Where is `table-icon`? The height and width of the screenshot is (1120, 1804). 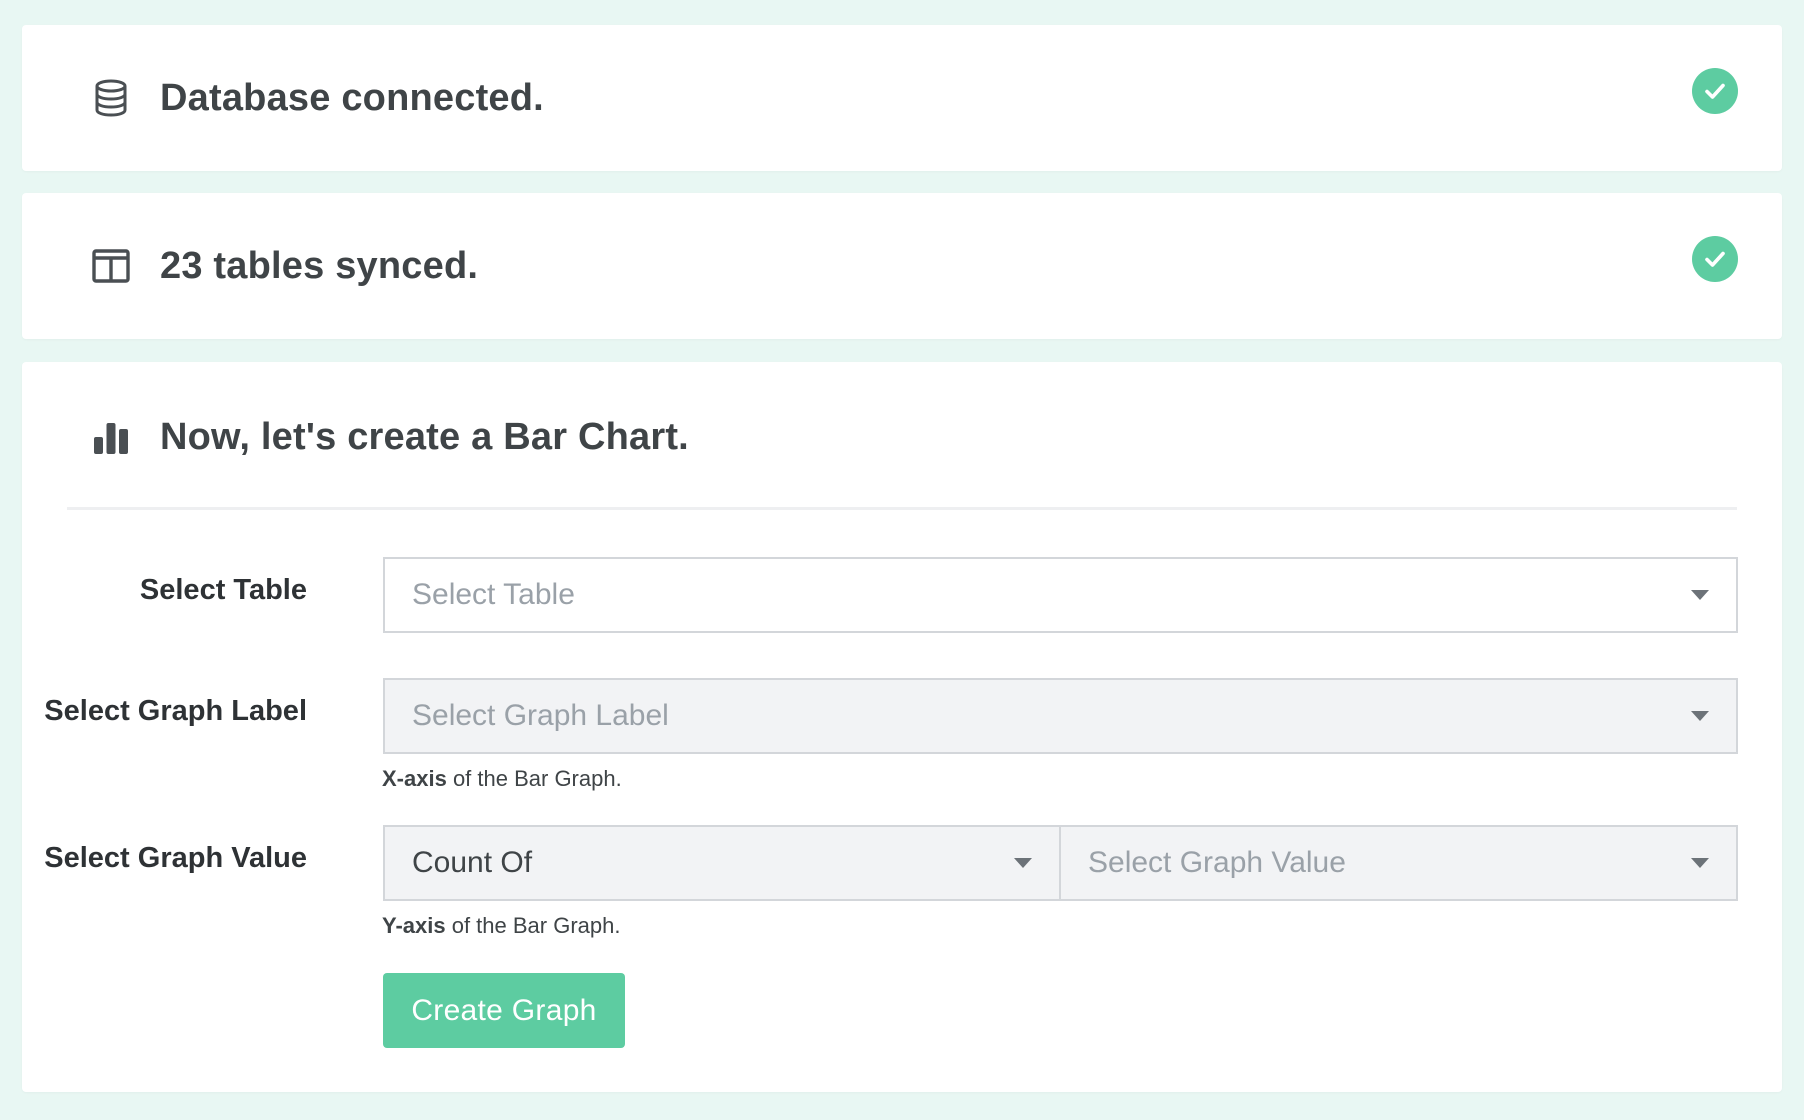
table-icon is located at coordinates (111, 266).